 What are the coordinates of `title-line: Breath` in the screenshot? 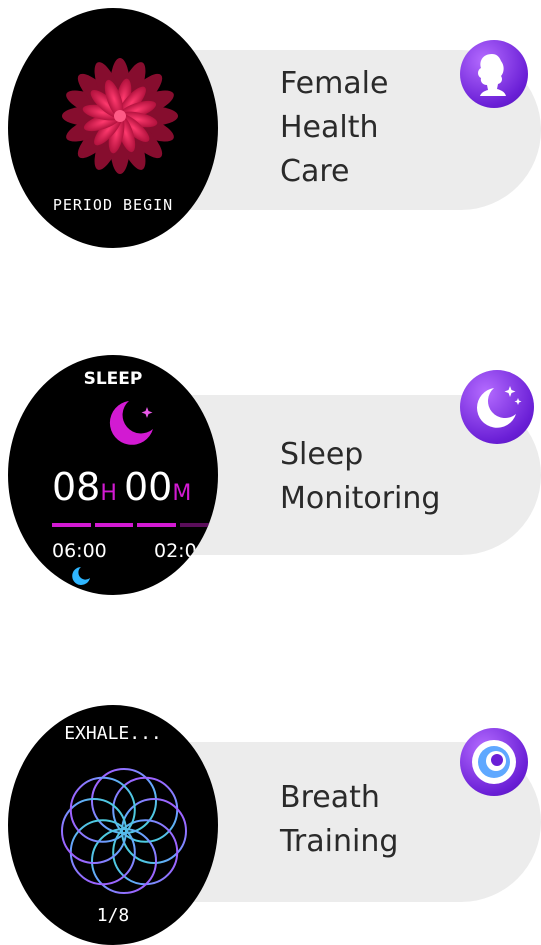 It's located at (330, 797).